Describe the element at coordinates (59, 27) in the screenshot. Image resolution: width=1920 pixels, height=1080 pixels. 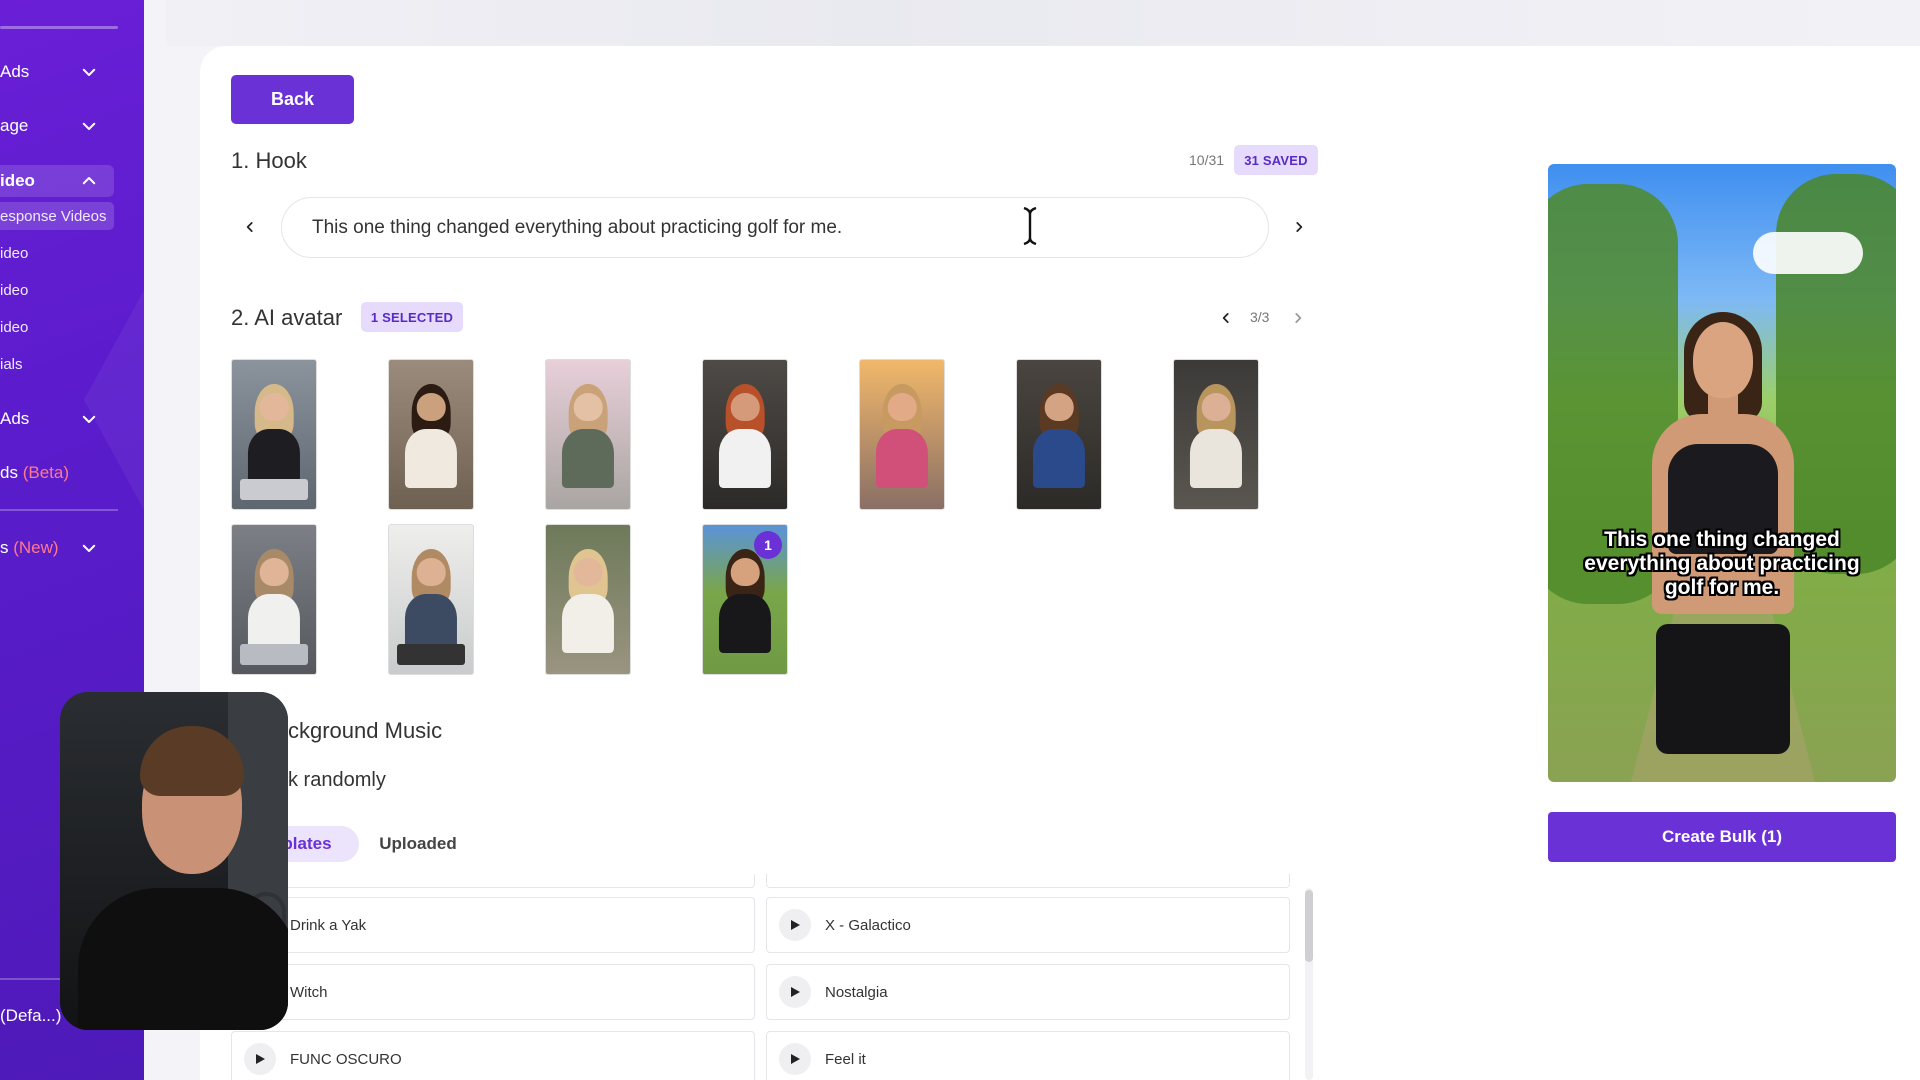
I see `sidebar-top-divider` at that location.